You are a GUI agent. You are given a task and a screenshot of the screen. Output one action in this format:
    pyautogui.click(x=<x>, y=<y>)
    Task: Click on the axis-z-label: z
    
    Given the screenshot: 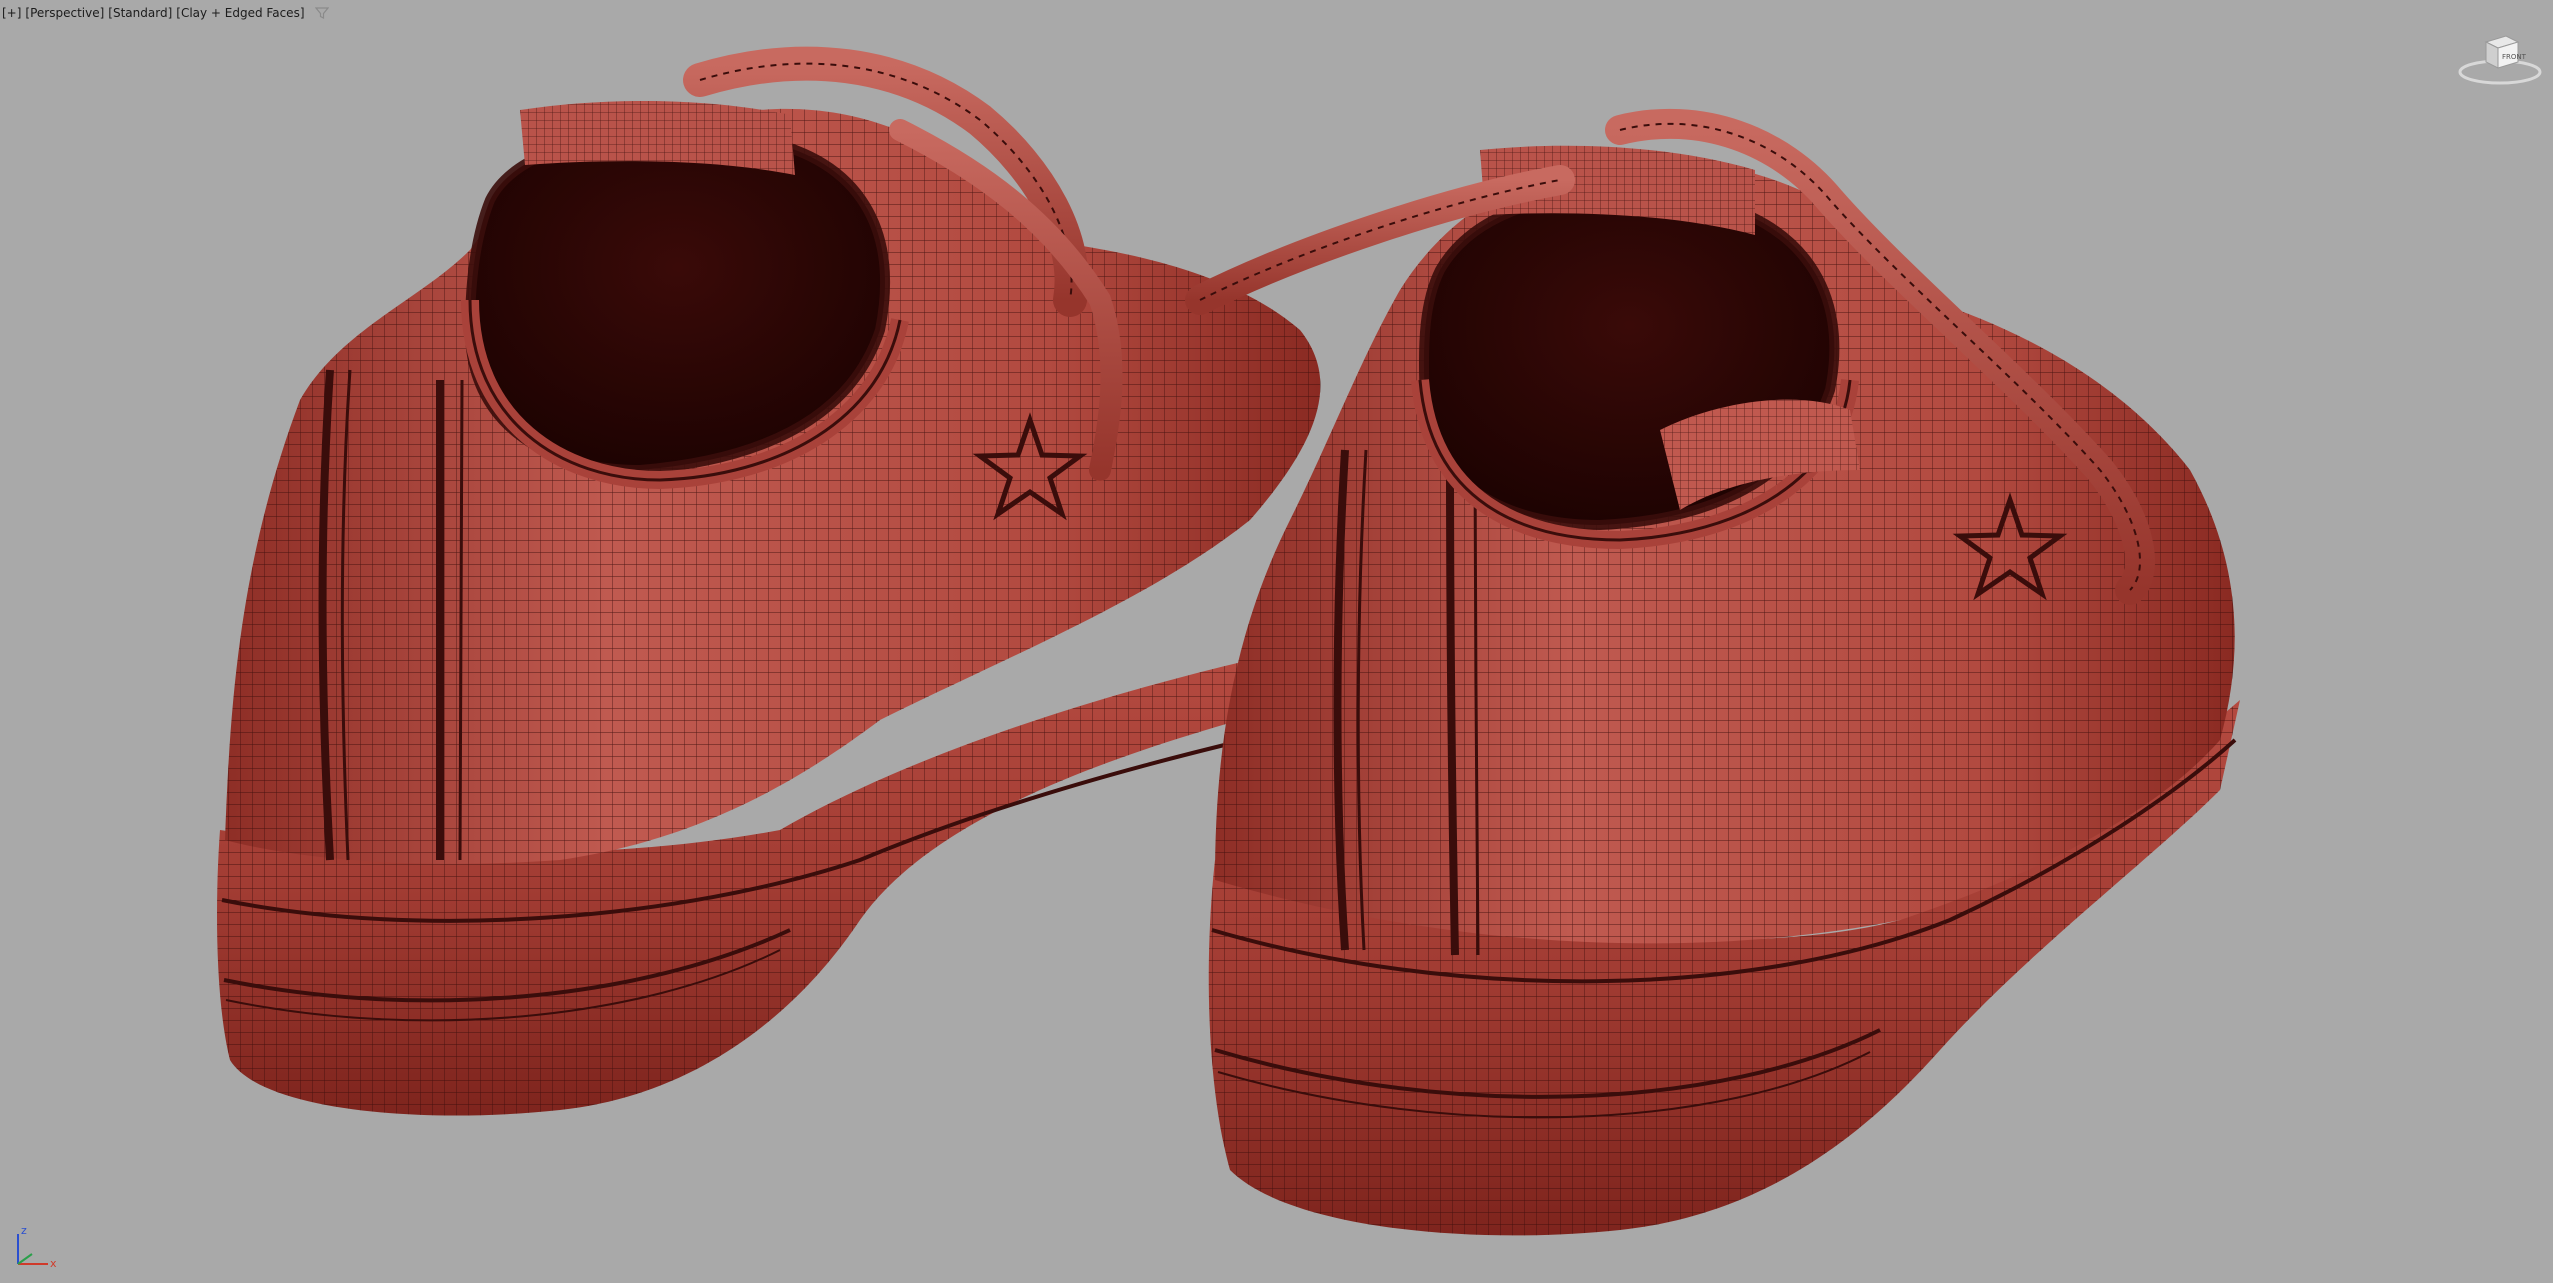 What is the action you would take?
    pyautogui.click(x=24, y=1230)
    